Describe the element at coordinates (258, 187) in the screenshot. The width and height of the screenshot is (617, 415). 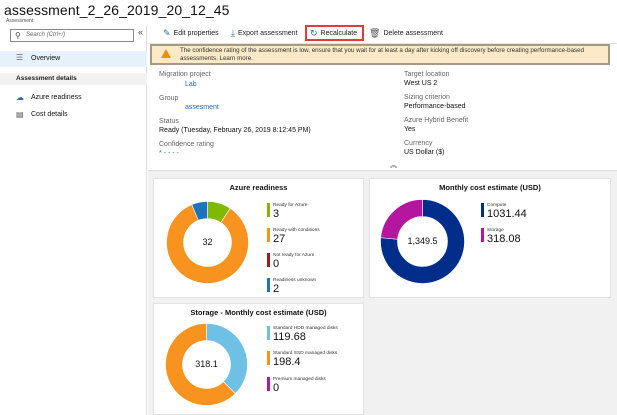
I see `chart-title: Azure readiness` at that location.